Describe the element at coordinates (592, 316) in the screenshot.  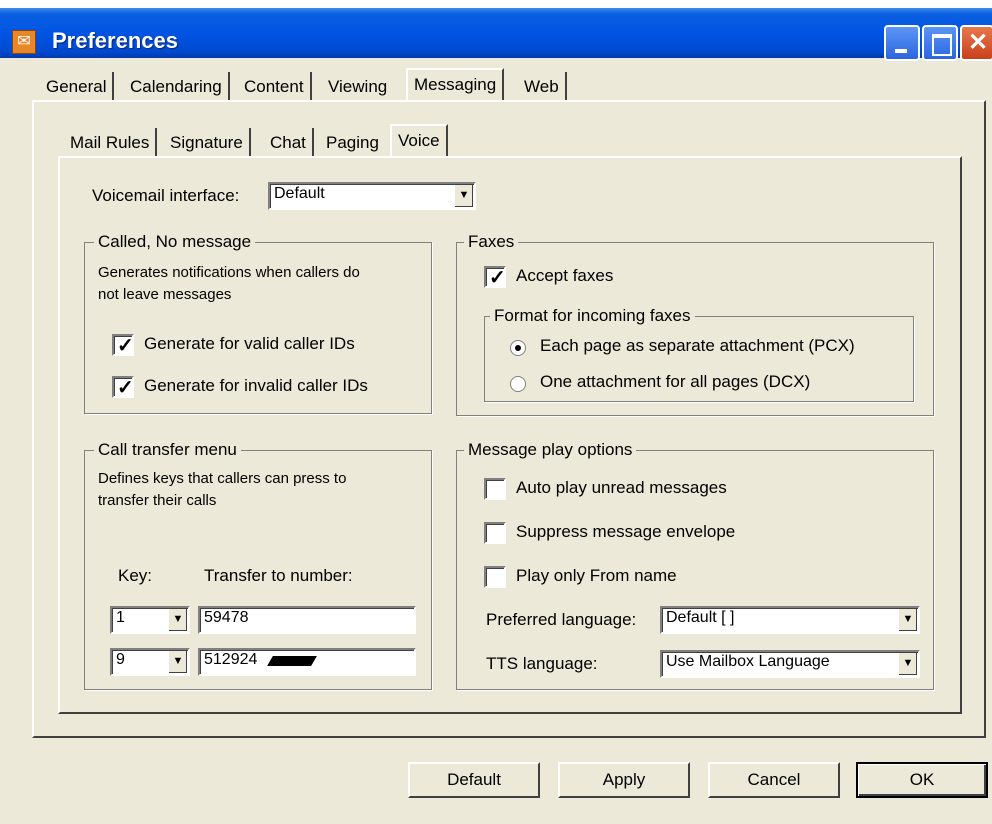
I see `fax-format-legend: Format for incoming faxes` at that location.